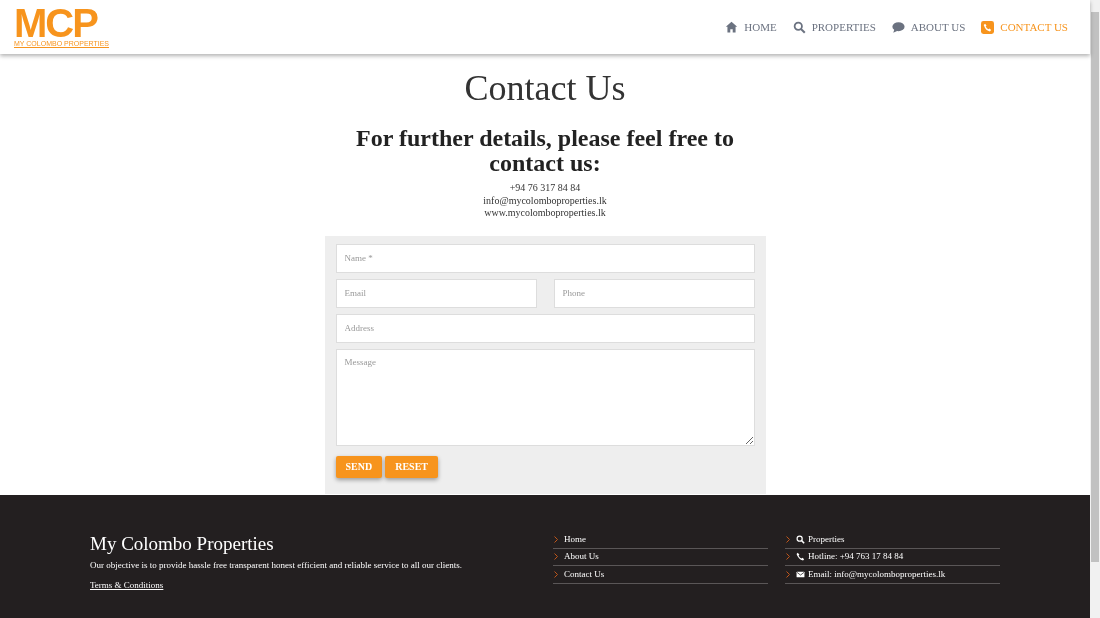 The image size is (1100, 618). Describe the element at coordinates (182, 544) in the screenshot. I see `footer-title: My Colombo Properties` at that location.